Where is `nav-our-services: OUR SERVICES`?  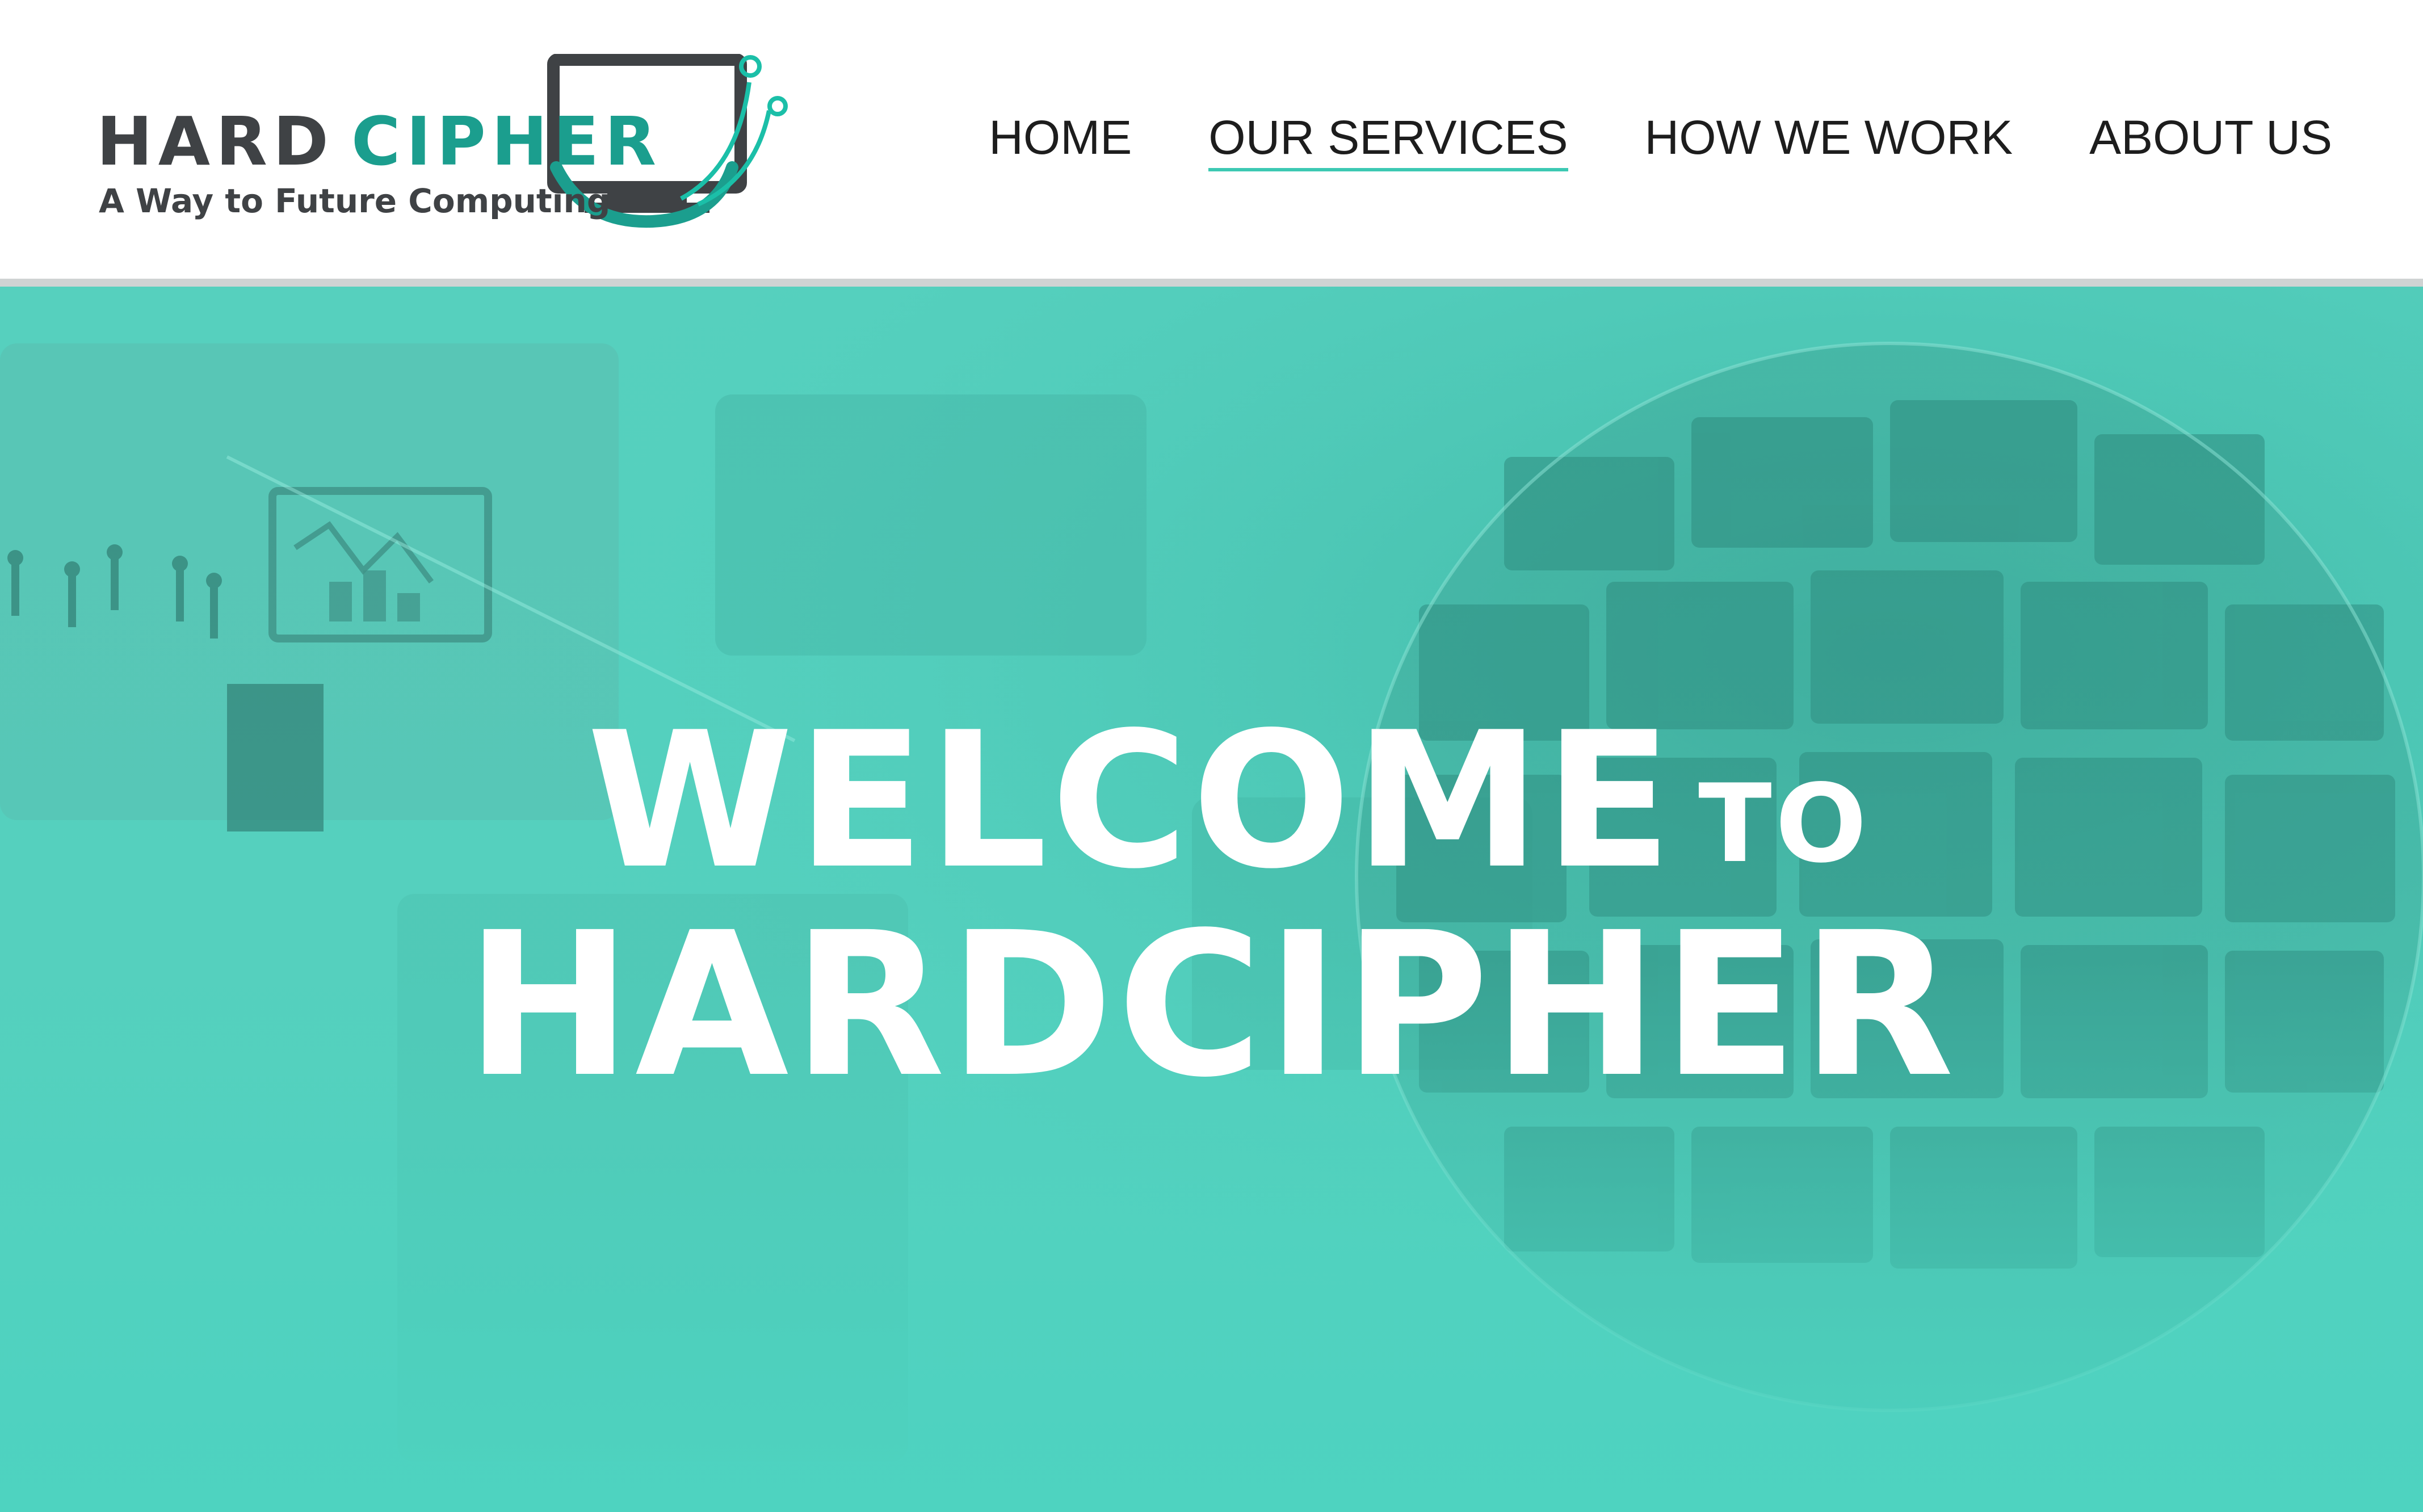
nav-our-services: OUR SERVICES is located at coordinates (1388, 142).